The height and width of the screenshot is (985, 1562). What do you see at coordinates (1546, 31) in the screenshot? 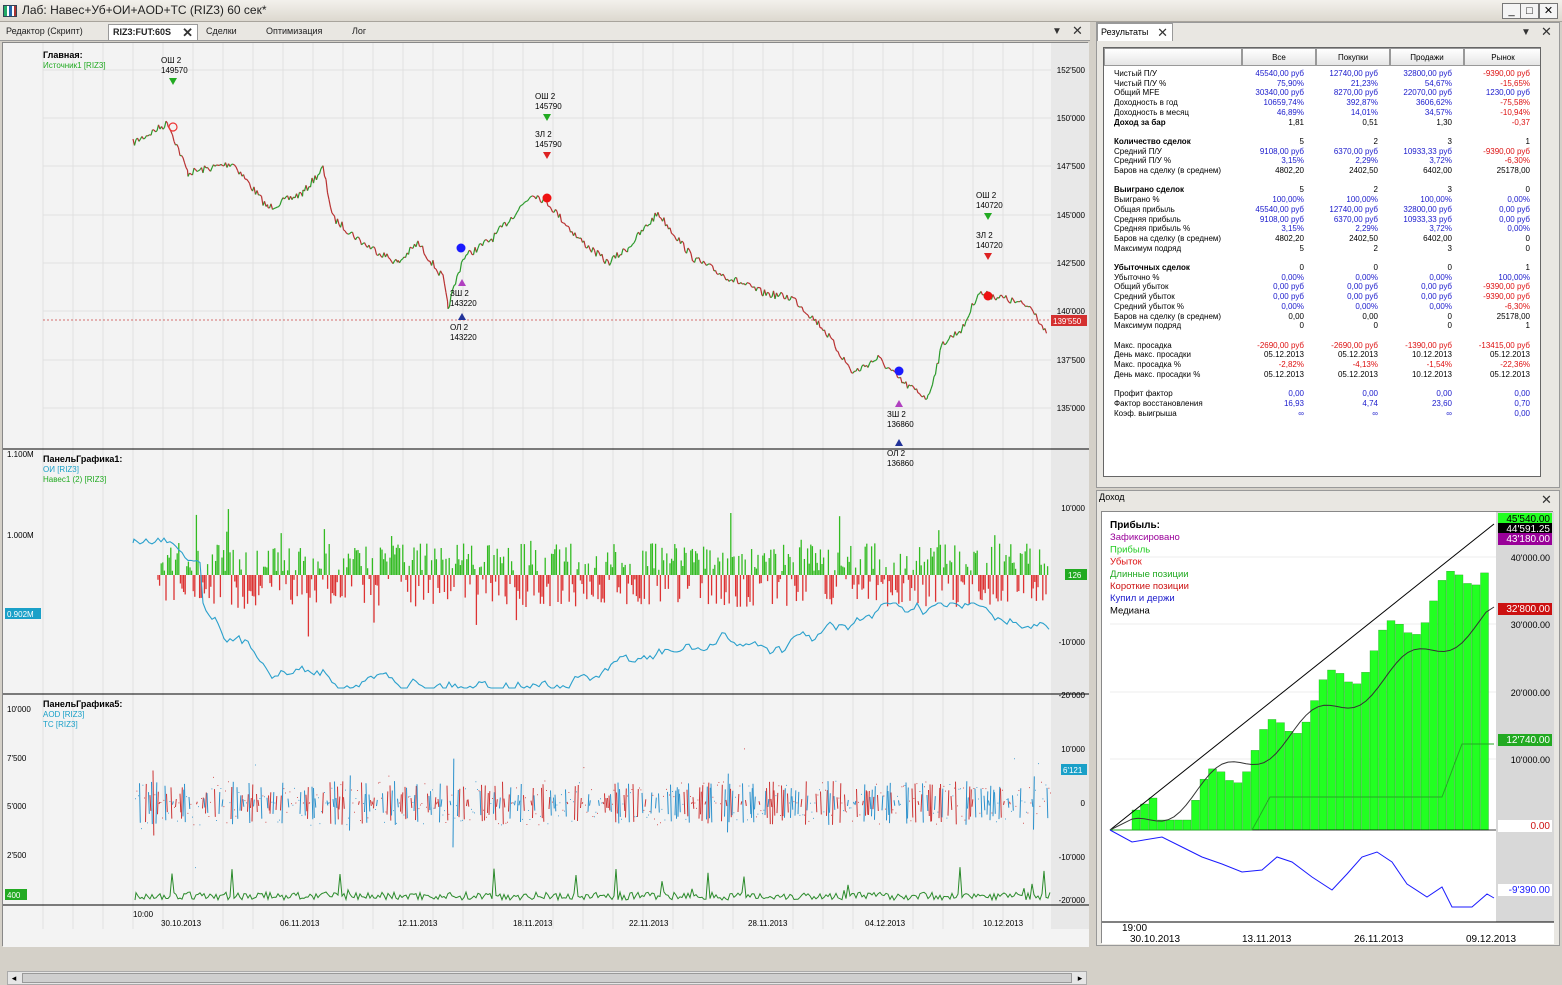
I see `results-close-icon: ✕` at bounding box center [1546, 31].